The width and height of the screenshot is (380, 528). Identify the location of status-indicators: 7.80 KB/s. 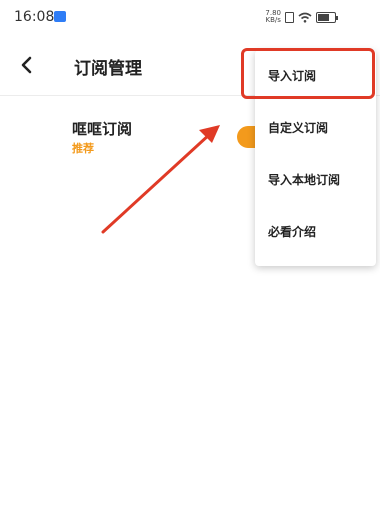
(301, 17).